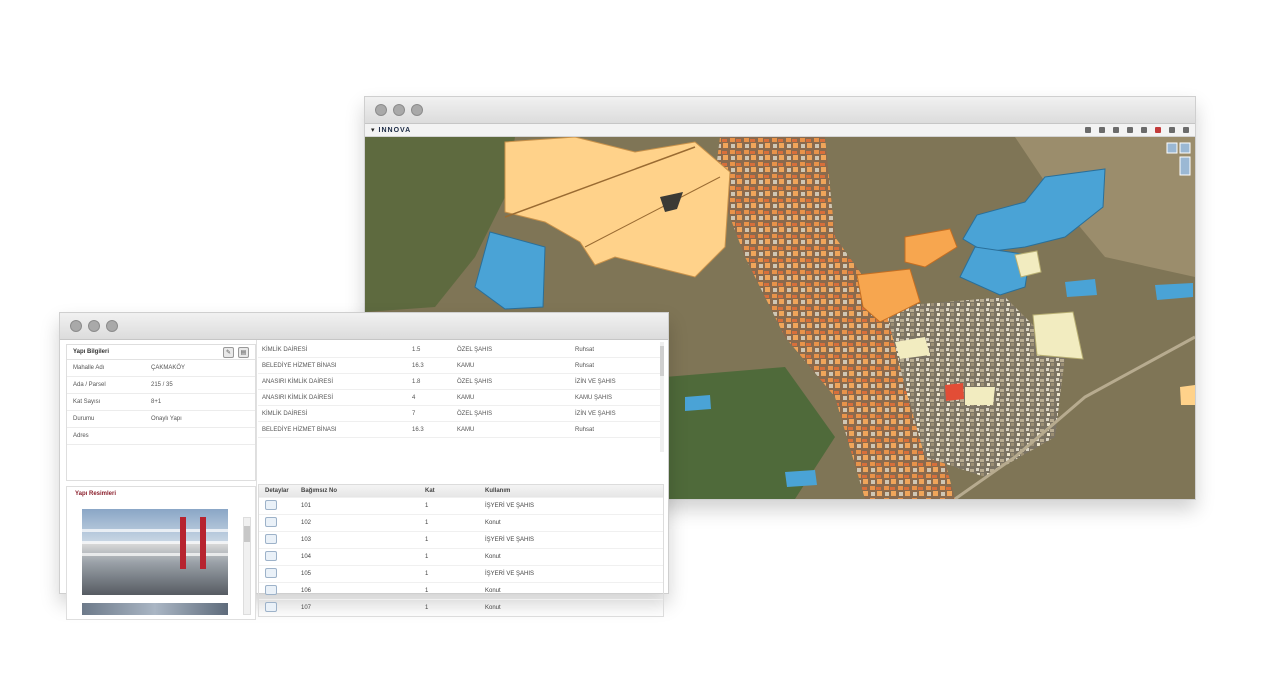 The width and height of the screenshot is (1280, 697). What do you see at coordinates (1172, 130) in the screenshot?
I see `user-icon` at bounding box center [1172, 130].